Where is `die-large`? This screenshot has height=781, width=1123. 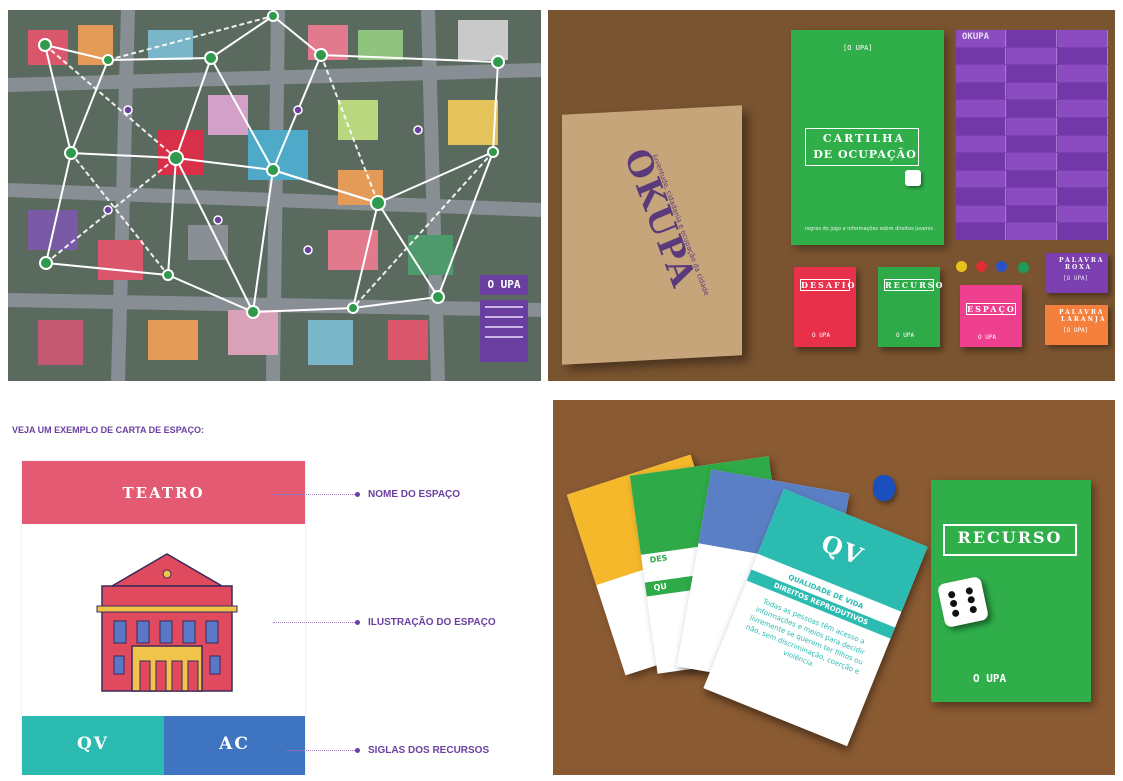
die-large is located at coordinates (963, 602).